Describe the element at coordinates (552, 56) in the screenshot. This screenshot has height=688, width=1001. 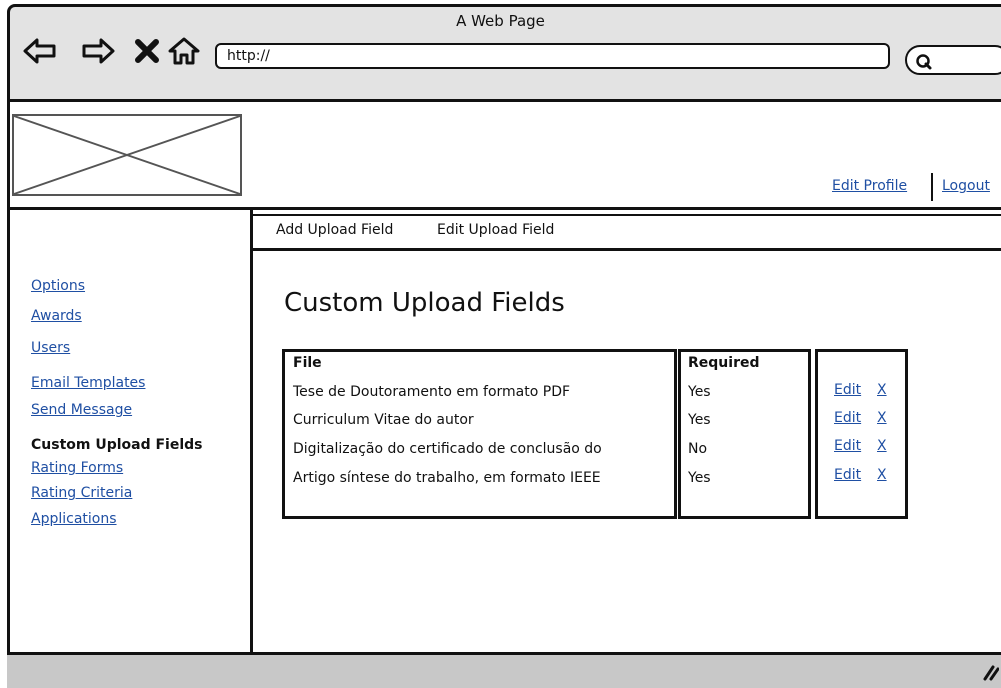
I see `url-bar: http://` at that location.